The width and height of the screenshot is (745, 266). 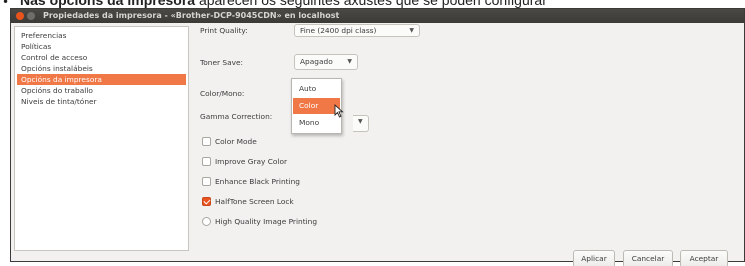 What do you see at coordinates (251, 161) in the screenshot?
I see `improve-gray-label: Improve Gray Color` at bounding box center [251, 161].